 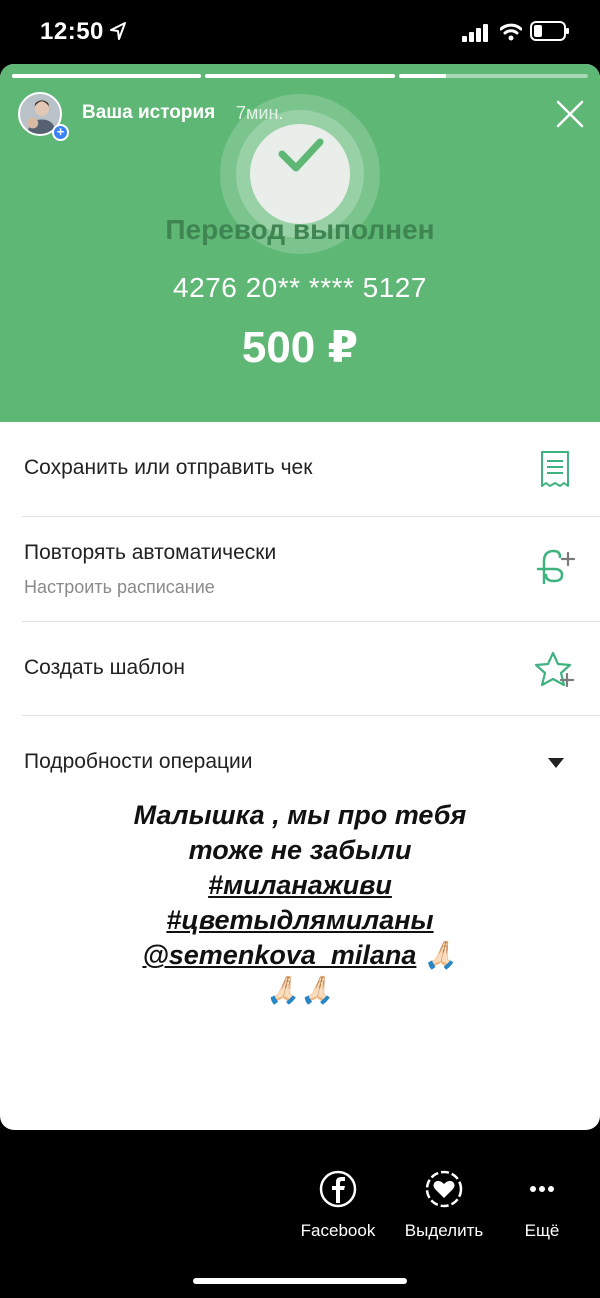 I want to click on repeat-plus-icon, so click(x=556, y=567).